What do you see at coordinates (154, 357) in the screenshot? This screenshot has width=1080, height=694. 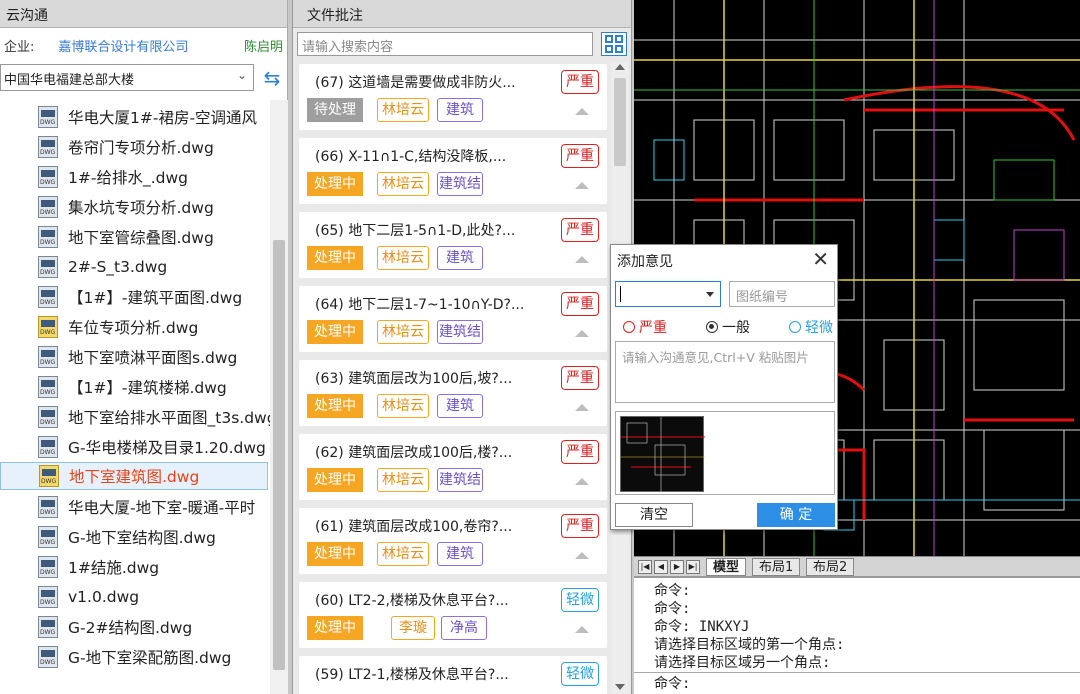 I see `file-item: 地下室喷淋平面图s.dwg` at bounding box center [154, 357].